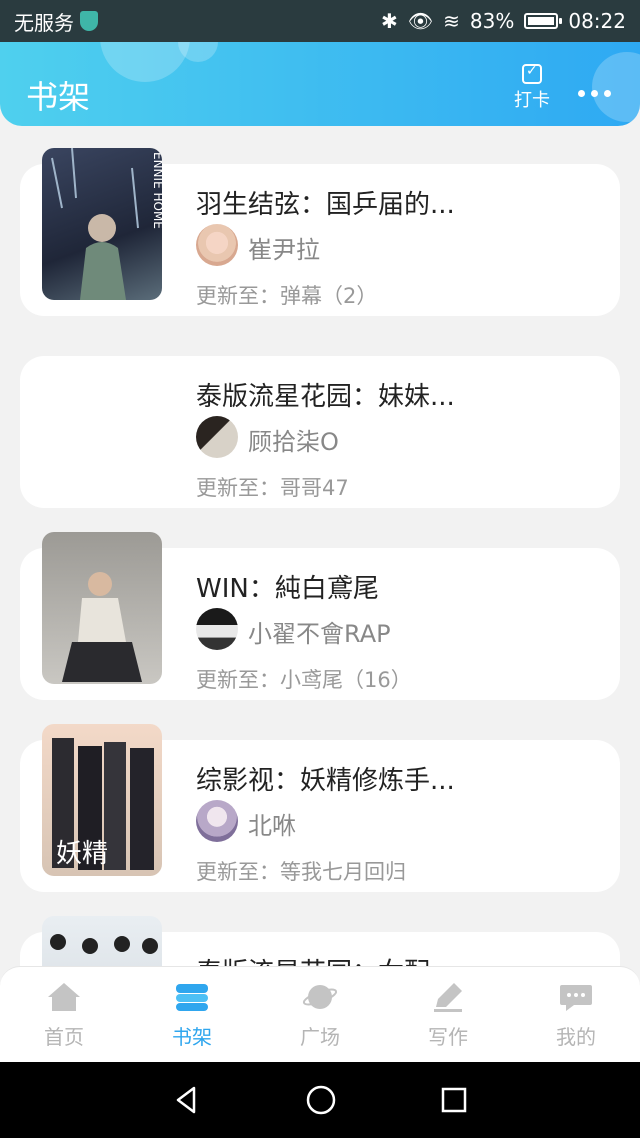 The image size is (640, 1138). Describe the element at coordinates (320, 997) in the screenshot. I see `planet-icon` at that location.